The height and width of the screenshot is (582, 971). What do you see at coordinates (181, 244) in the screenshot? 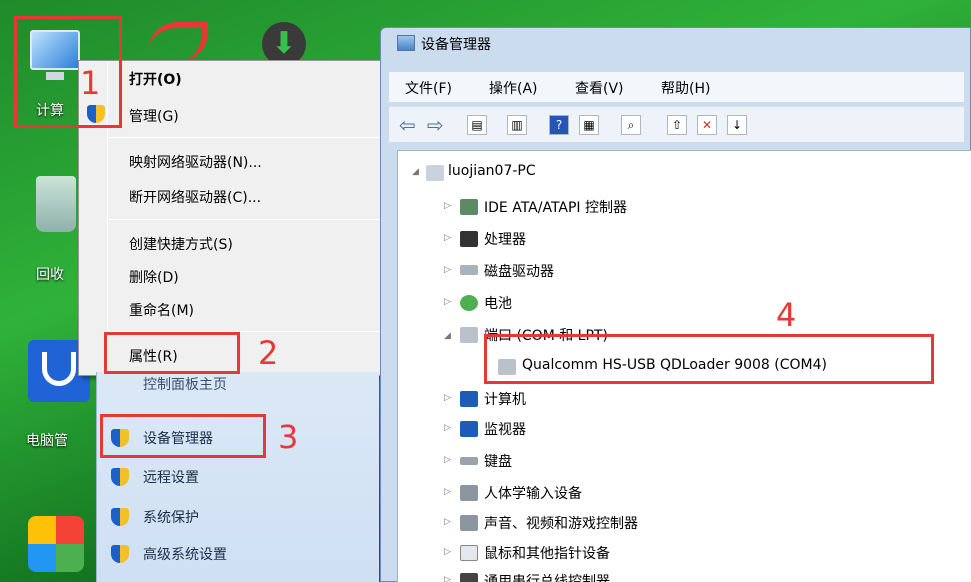
I see `menu-item-create-shortcut: 创建快捷方式(S)` at bounding box center [181, 244].